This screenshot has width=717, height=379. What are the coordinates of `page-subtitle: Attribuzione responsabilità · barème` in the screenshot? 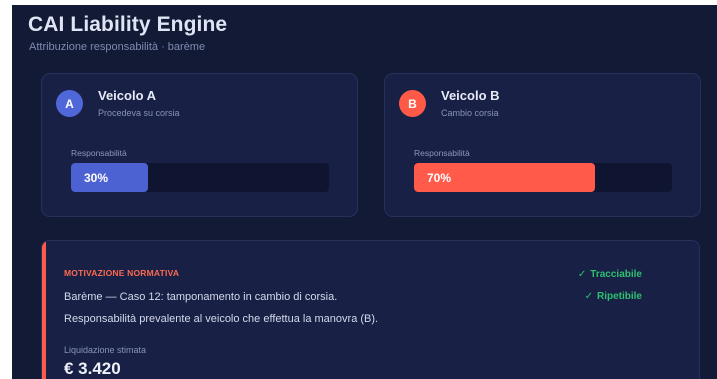 It's located at (117, 47).